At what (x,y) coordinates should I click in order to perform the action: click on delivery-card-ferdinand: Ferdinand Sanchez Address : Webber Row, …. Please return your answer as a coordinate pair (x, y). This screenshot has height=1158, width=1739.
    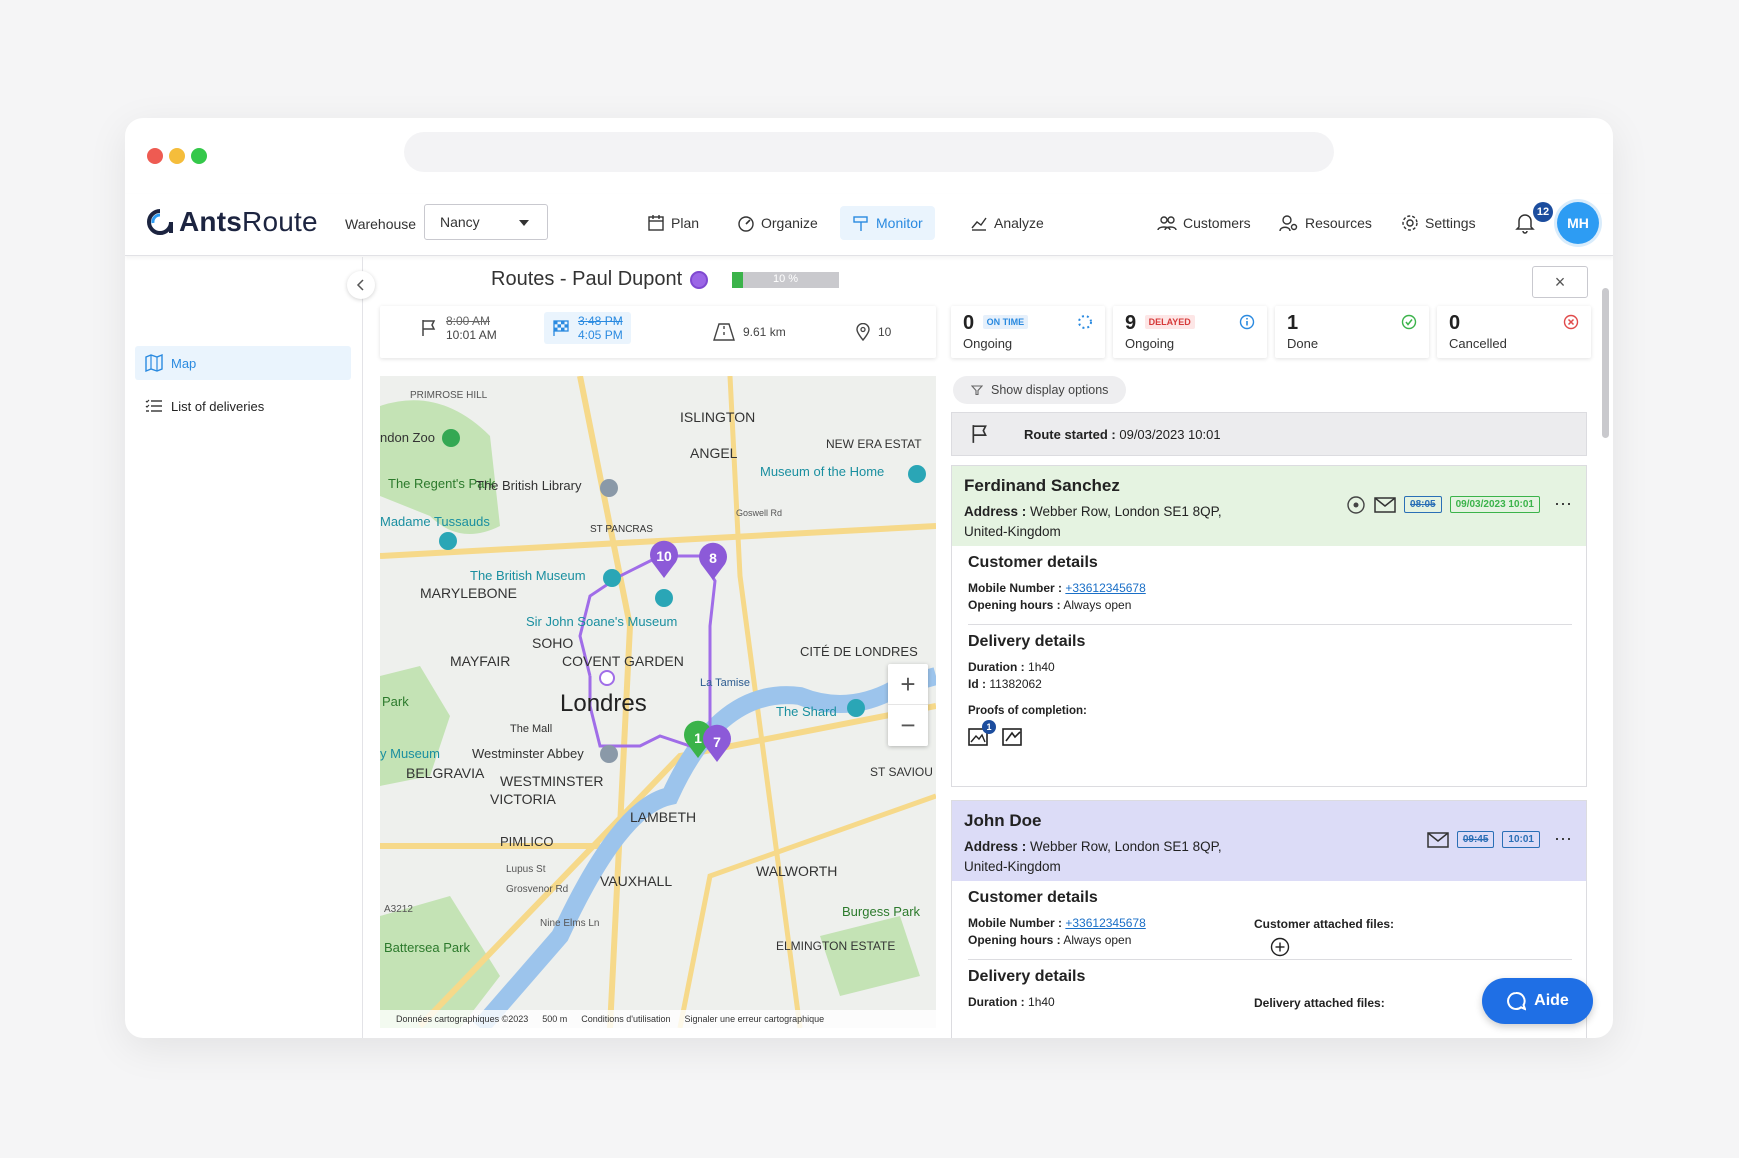
    Looking at the image, I should click on (1269, 626).